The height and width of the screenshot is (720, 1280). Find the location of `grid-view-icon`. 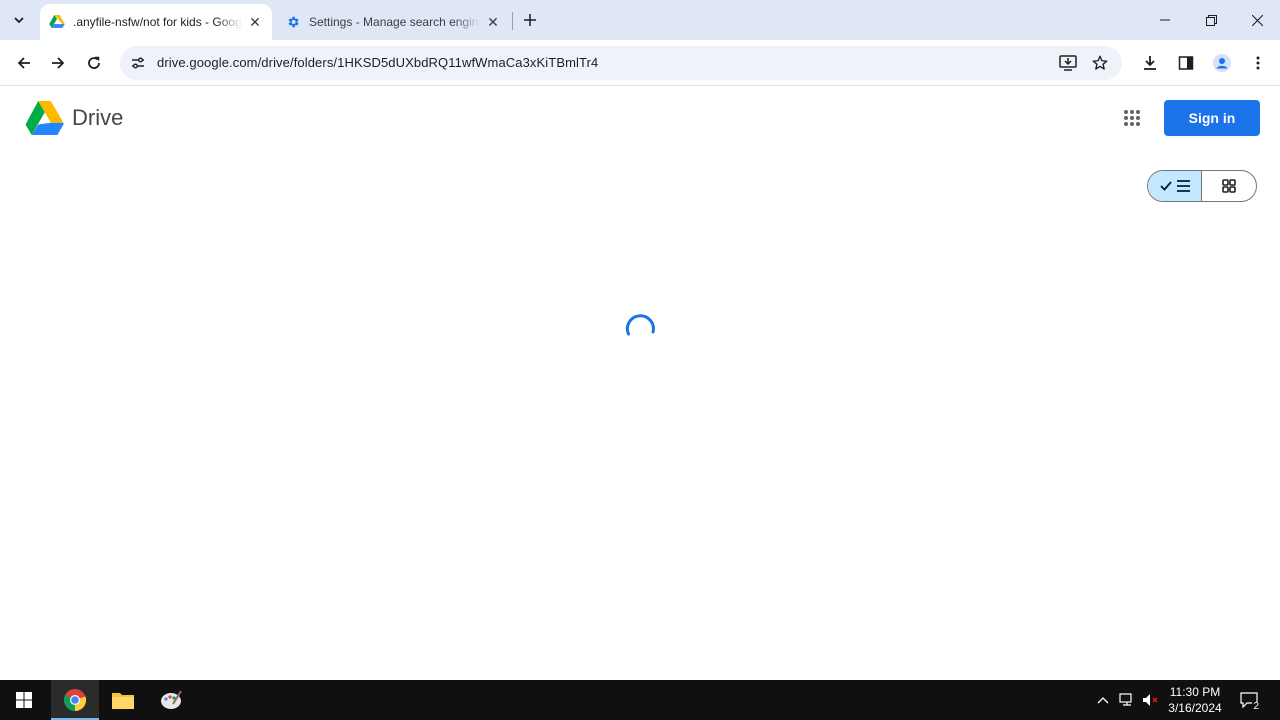

grid-view-icon is located at coordinates (1229, 186).